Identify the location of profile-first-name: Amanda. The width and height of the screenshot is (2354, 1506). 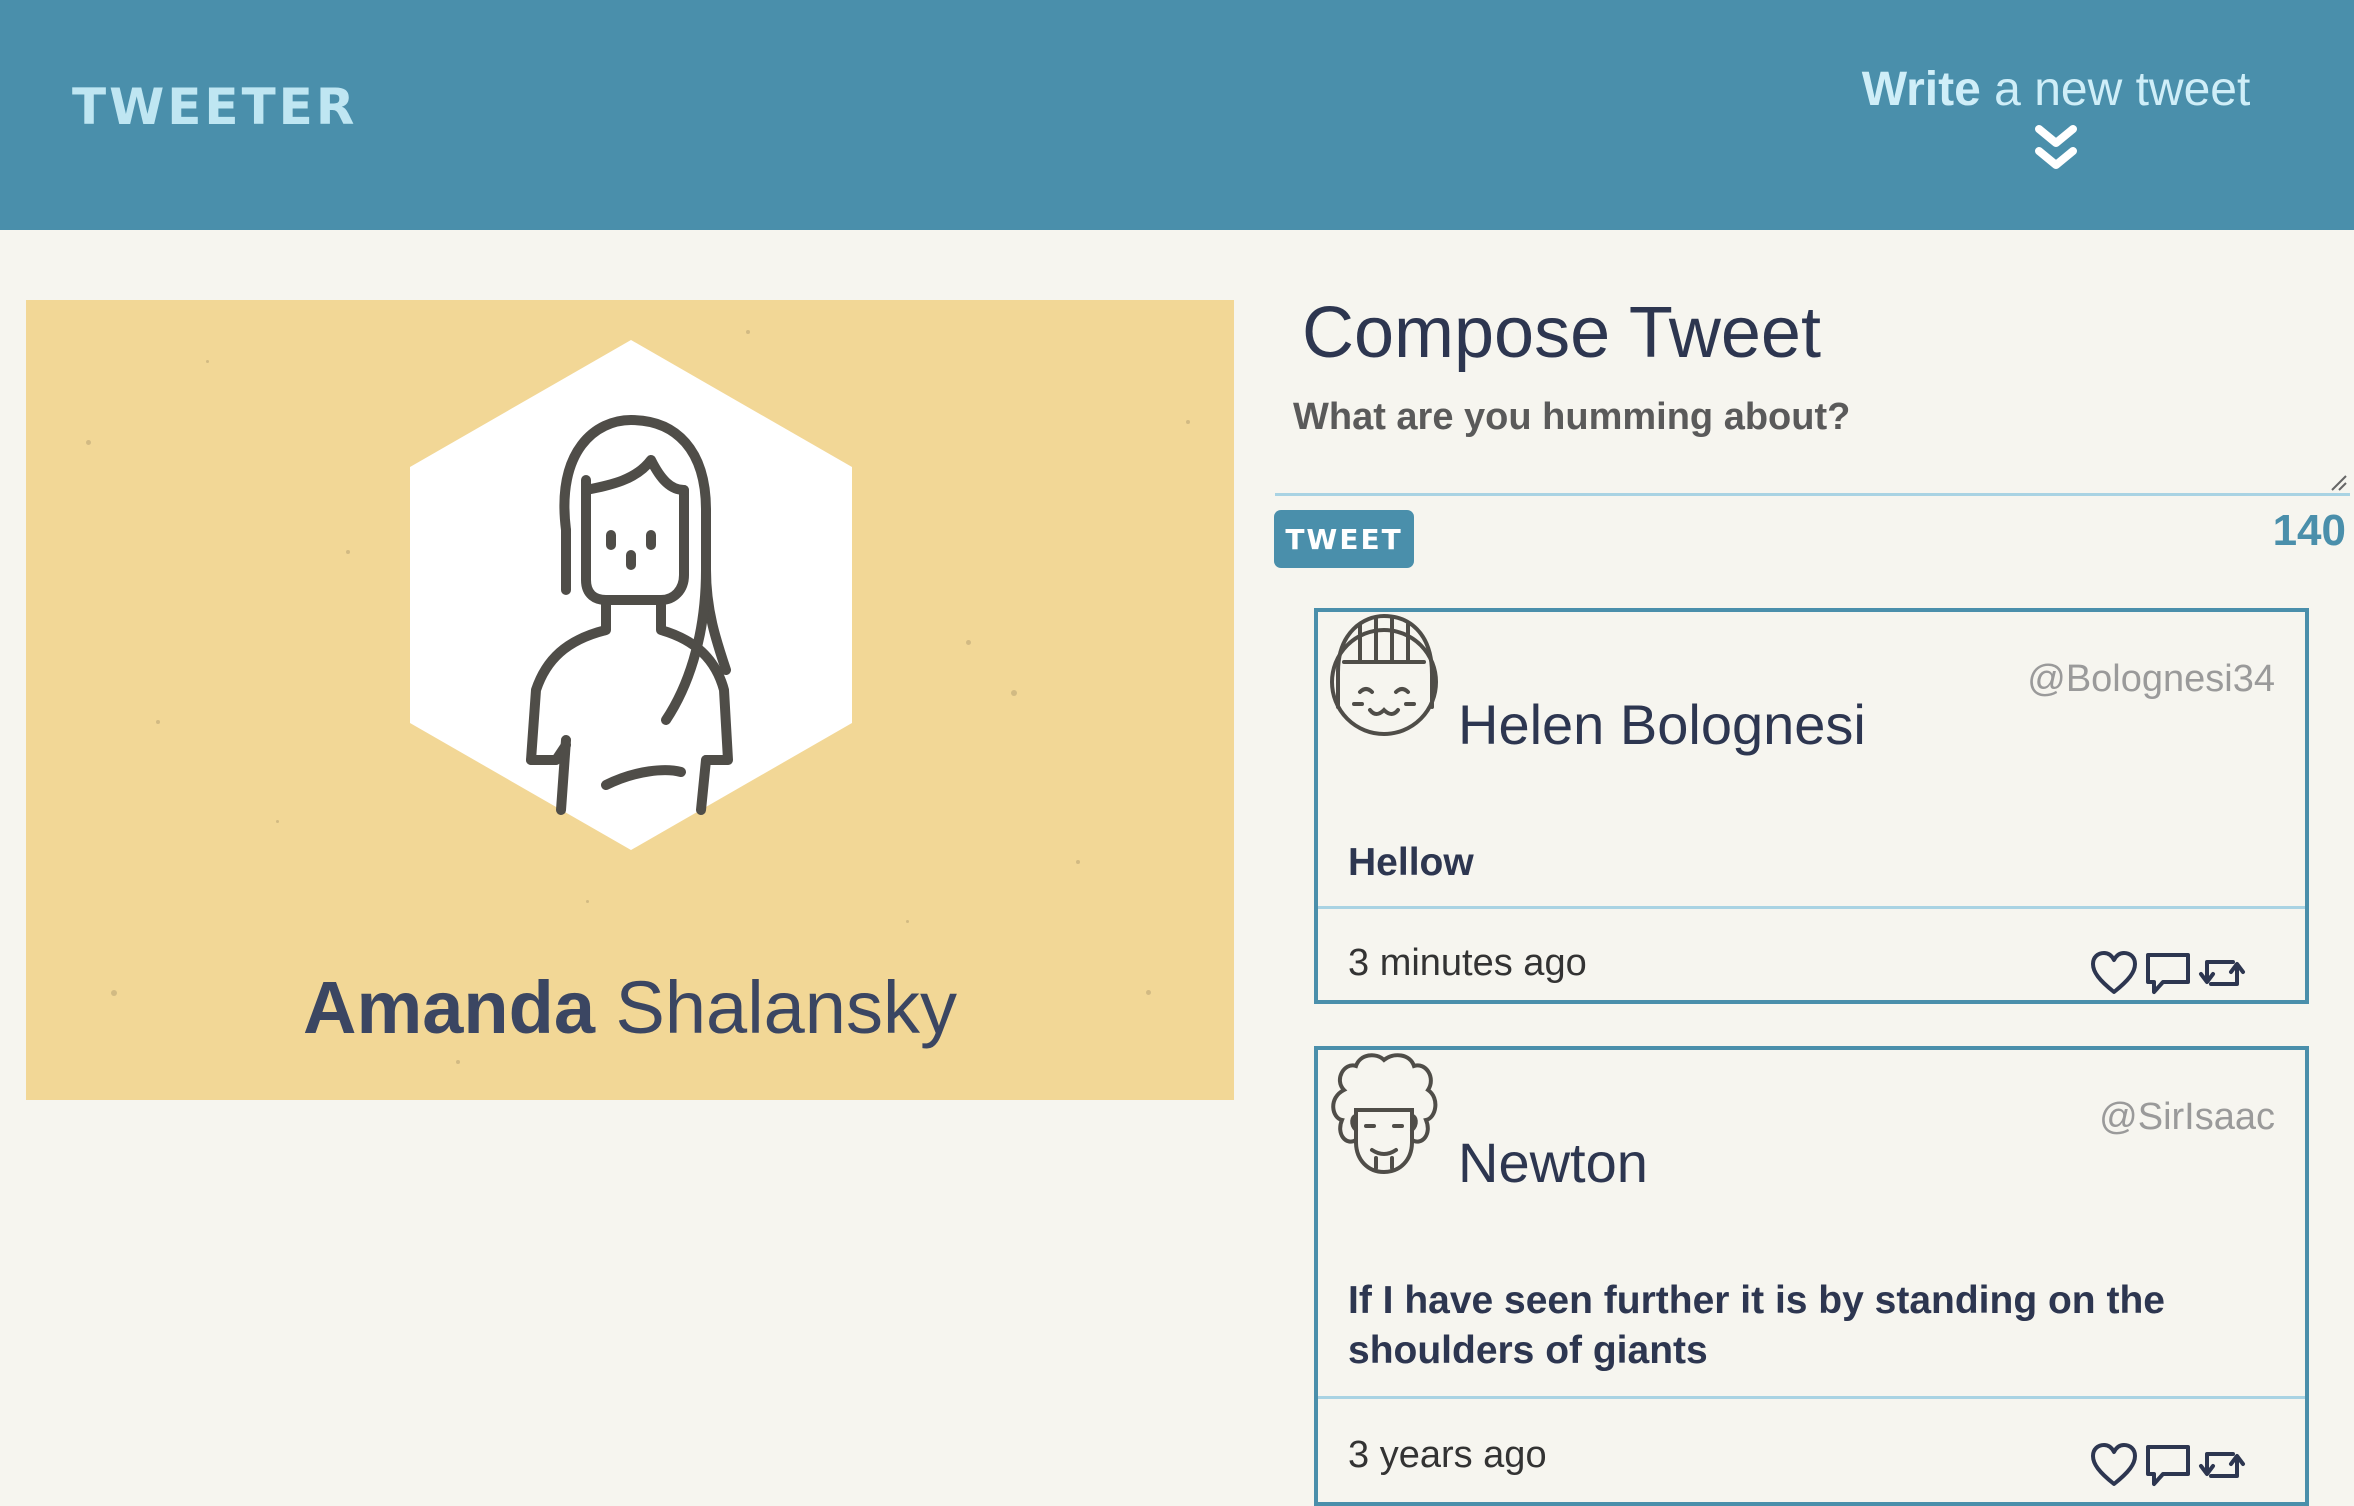
(449, 1007).